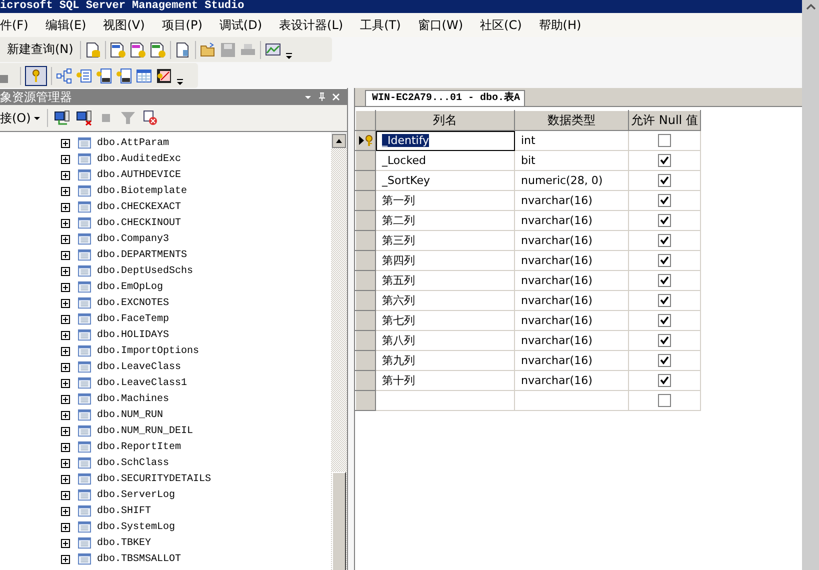 The width and height of the screenshot is (819, 570). Describe the element at coordinates (398, 280) in the screenshot. I see `column-name-cell: 第五列` at that location.